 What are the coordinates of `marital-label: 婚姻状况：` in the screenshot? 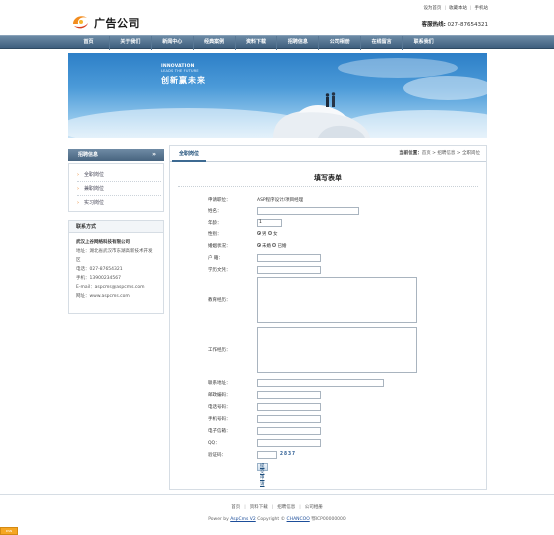 It's located at (219, 246).